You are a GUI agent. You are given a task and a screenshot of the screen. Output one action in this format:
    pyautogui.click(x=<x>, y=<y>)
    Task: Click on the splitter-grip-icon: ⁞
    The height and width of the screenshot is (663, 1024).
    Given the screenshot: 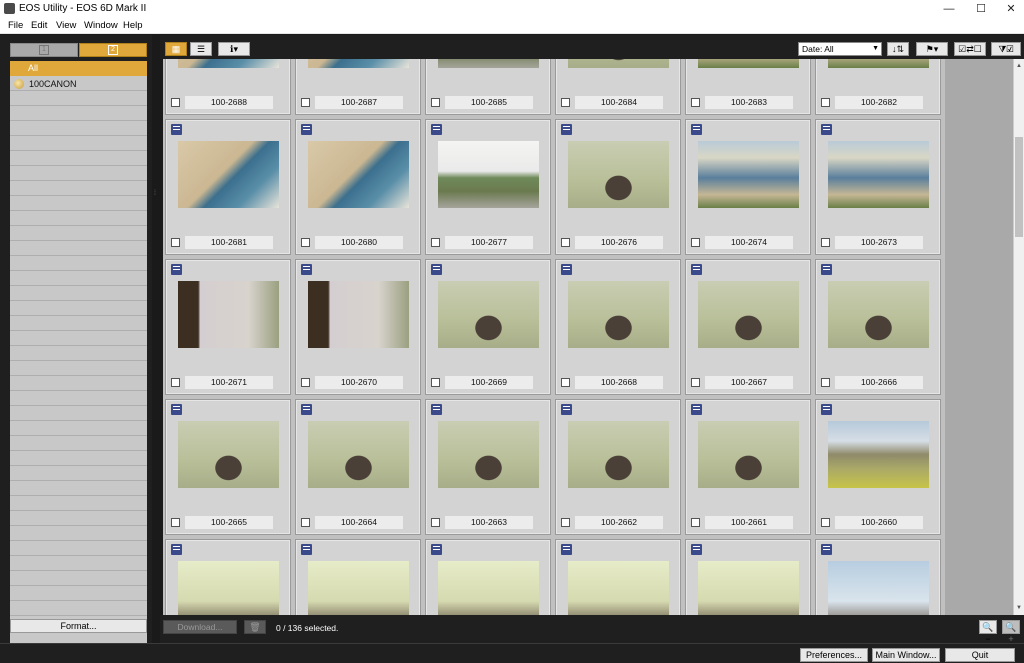 What is the action you would take?
    pyautogui.click(x=156, y=195)
    